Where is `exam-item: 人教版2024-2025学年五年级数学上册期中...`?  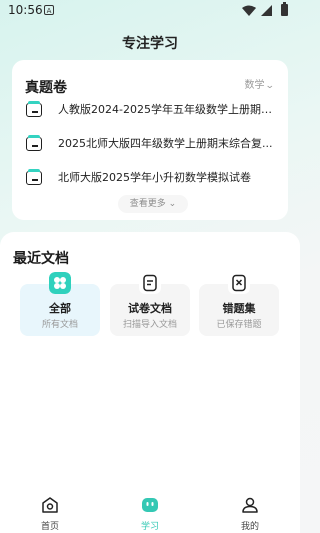
exam-item: 人教版2024-2025学年五年级数学上册期中... is located at coordinates (151, 109).